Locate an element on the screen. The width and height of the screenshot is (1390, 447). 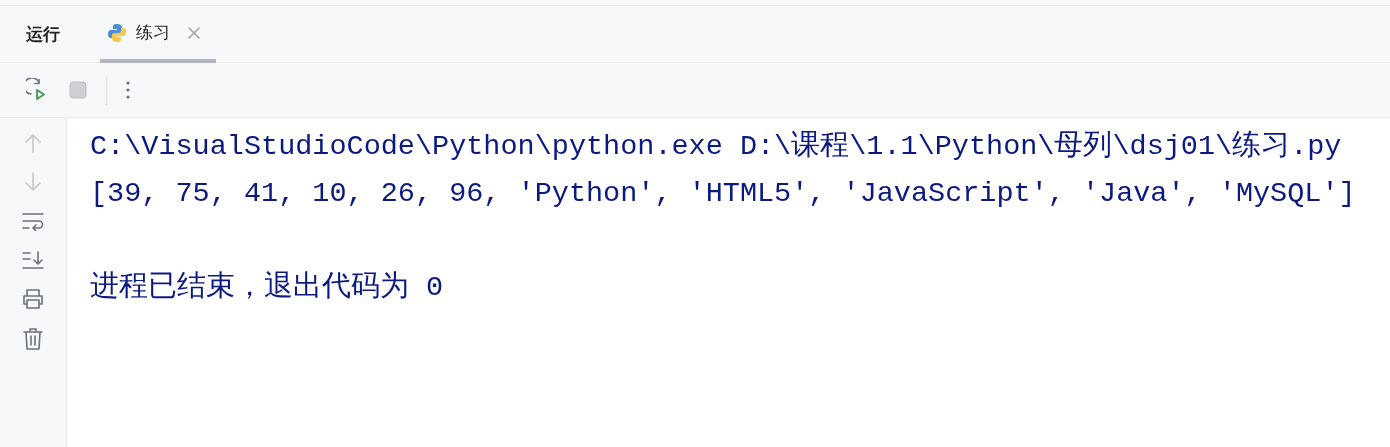
close-icon is located at coordinates (194, 32).